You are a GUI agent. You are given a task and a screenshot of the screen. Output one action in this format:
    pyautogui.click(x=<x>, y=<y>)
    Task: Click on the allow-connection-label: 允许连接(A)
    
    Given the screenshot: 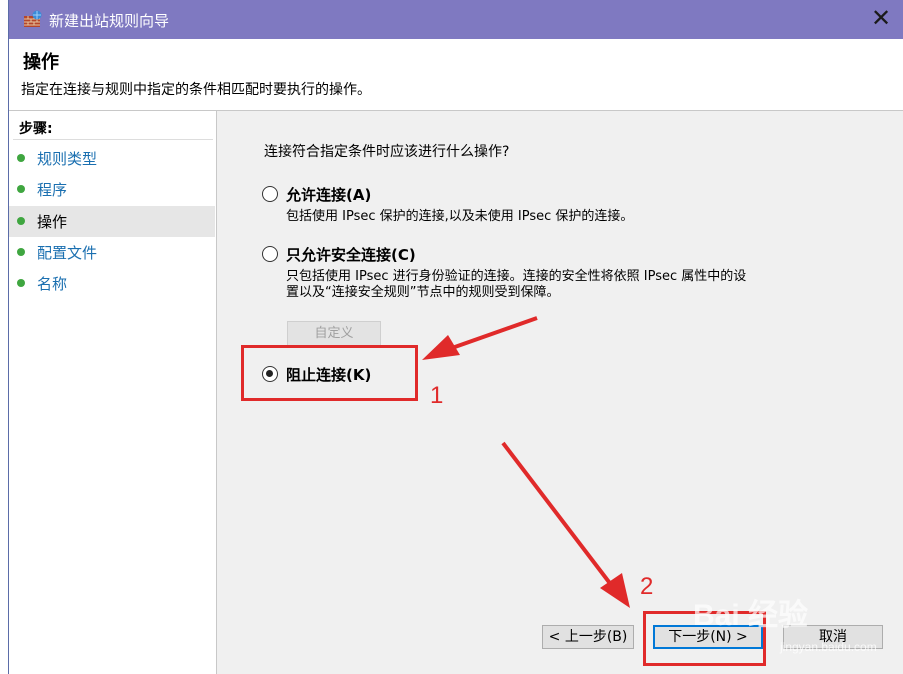 What is the action you would take?
    pyautogui.click(x=328, y=194)
    